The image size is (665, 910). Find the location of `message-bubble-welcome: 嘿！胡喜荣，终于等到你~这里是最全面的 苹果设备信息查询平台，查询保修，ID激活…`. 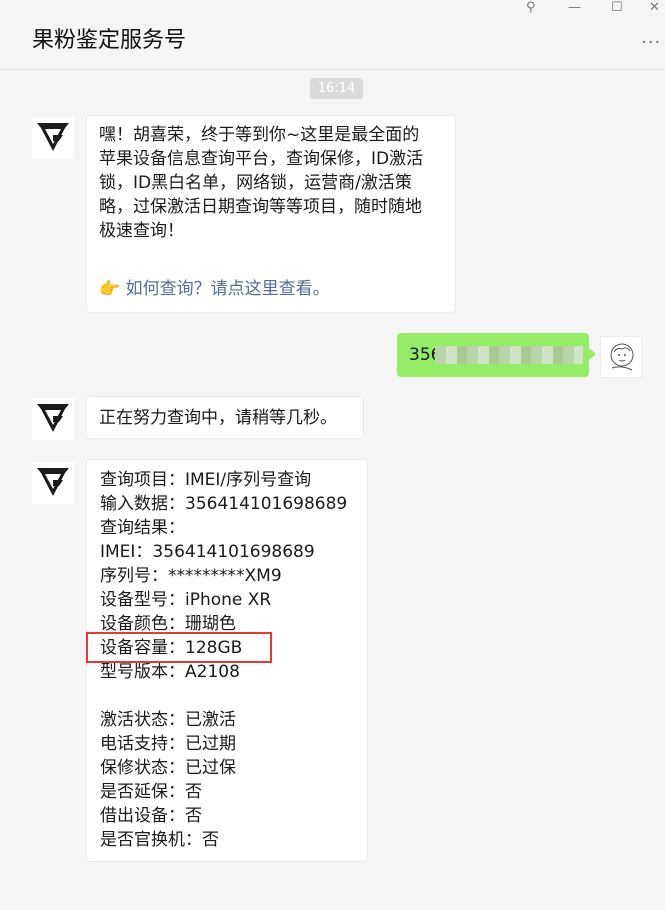

message-bubble-welcome: 嘿！胡喜荣，终于等到你~这里是最全面的 苹果设备信息查询平台，查询保修，ID激活… is located at coordinates (271, 214).